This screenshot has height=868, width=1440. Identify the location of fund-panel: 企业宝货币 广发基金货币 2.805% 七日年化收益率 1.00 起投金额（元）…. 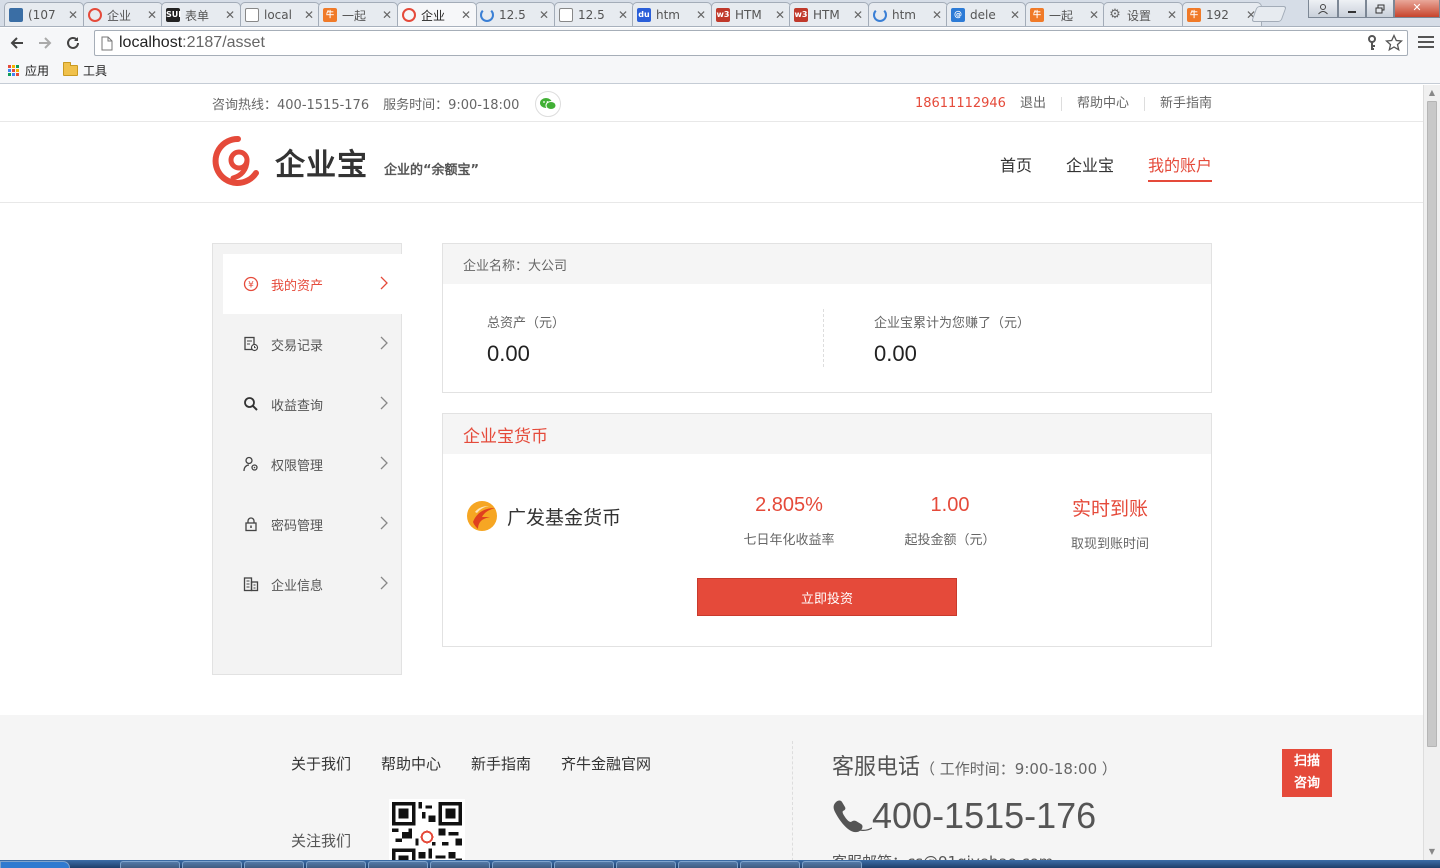
(827, 530).